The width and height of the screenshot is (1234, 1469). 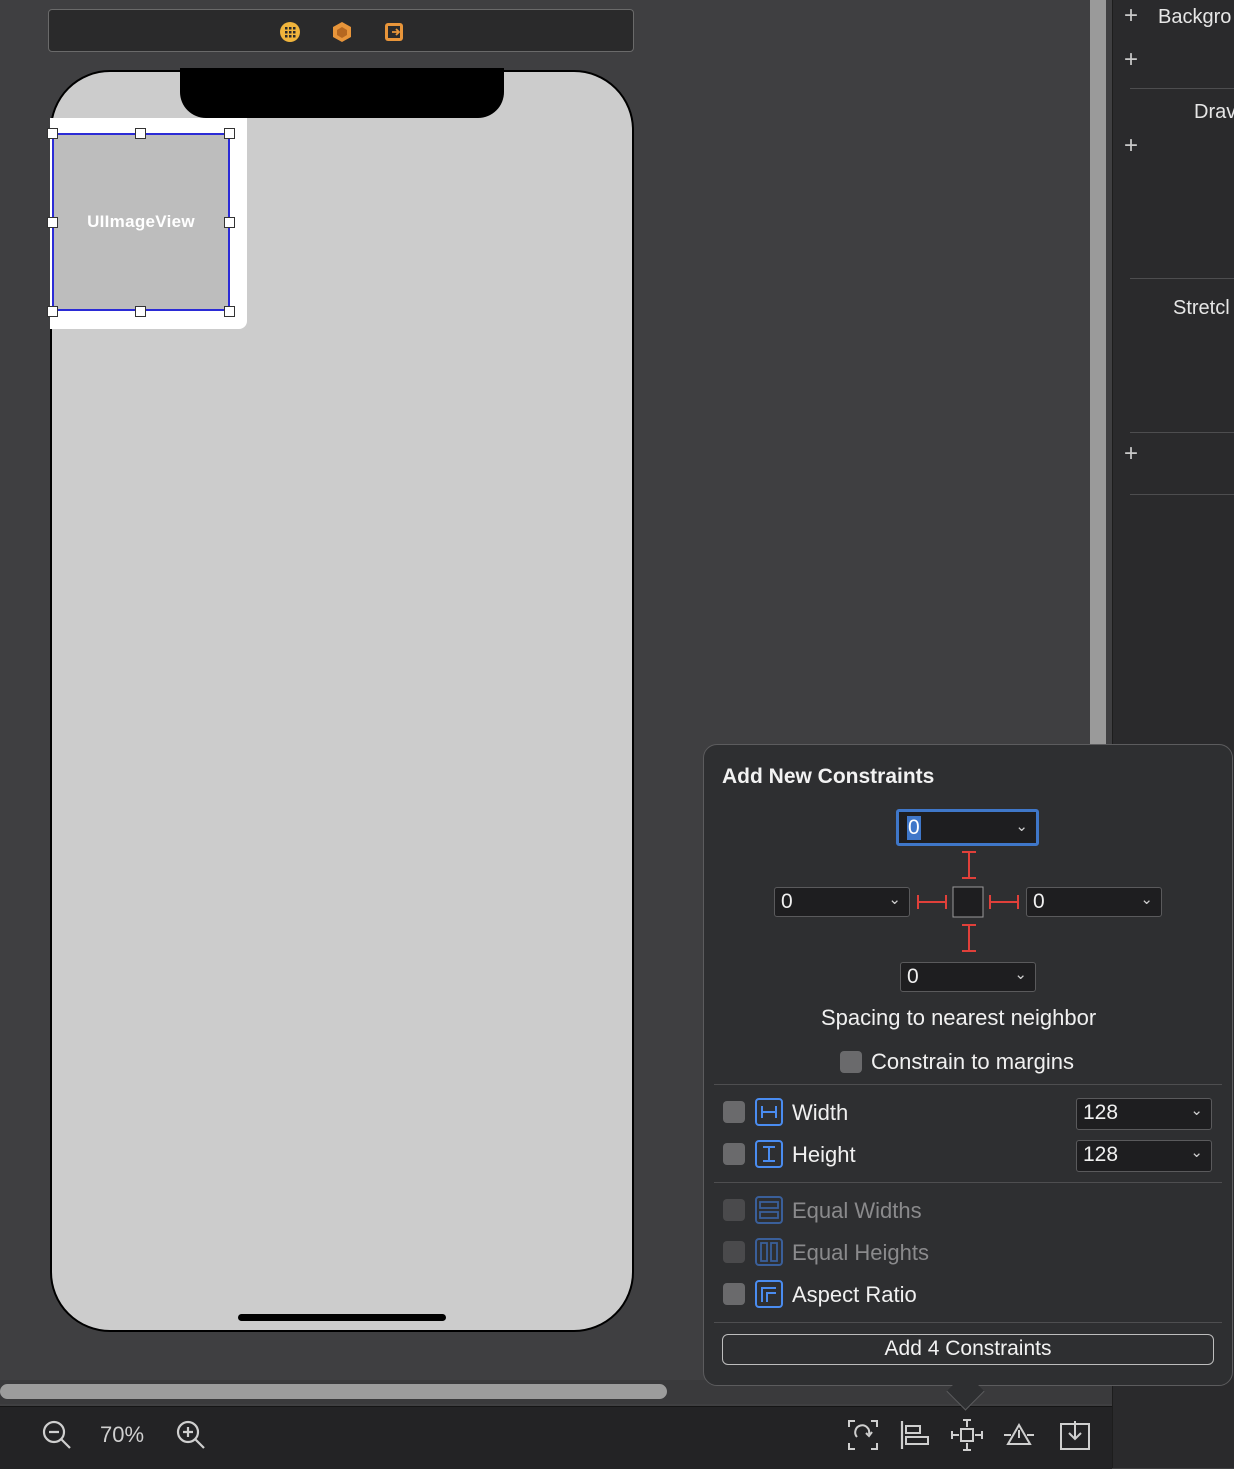 I want to click on canvas-bottom-bar, so click(x=556, y=1437).